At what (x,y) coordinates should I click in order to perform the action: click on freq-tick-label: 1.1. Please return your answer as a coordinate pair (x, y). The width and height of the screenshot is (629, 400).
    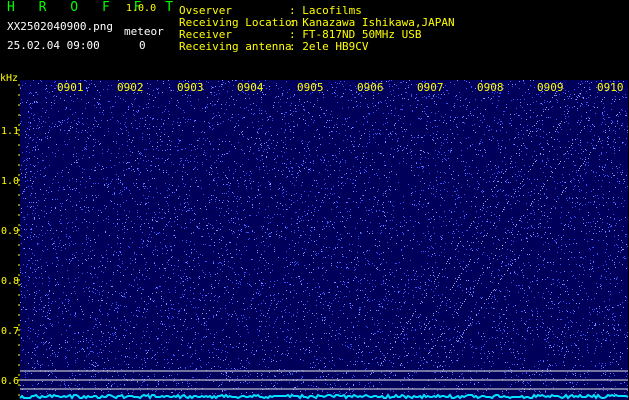
    Looking at the image, I should click on (10, 131).